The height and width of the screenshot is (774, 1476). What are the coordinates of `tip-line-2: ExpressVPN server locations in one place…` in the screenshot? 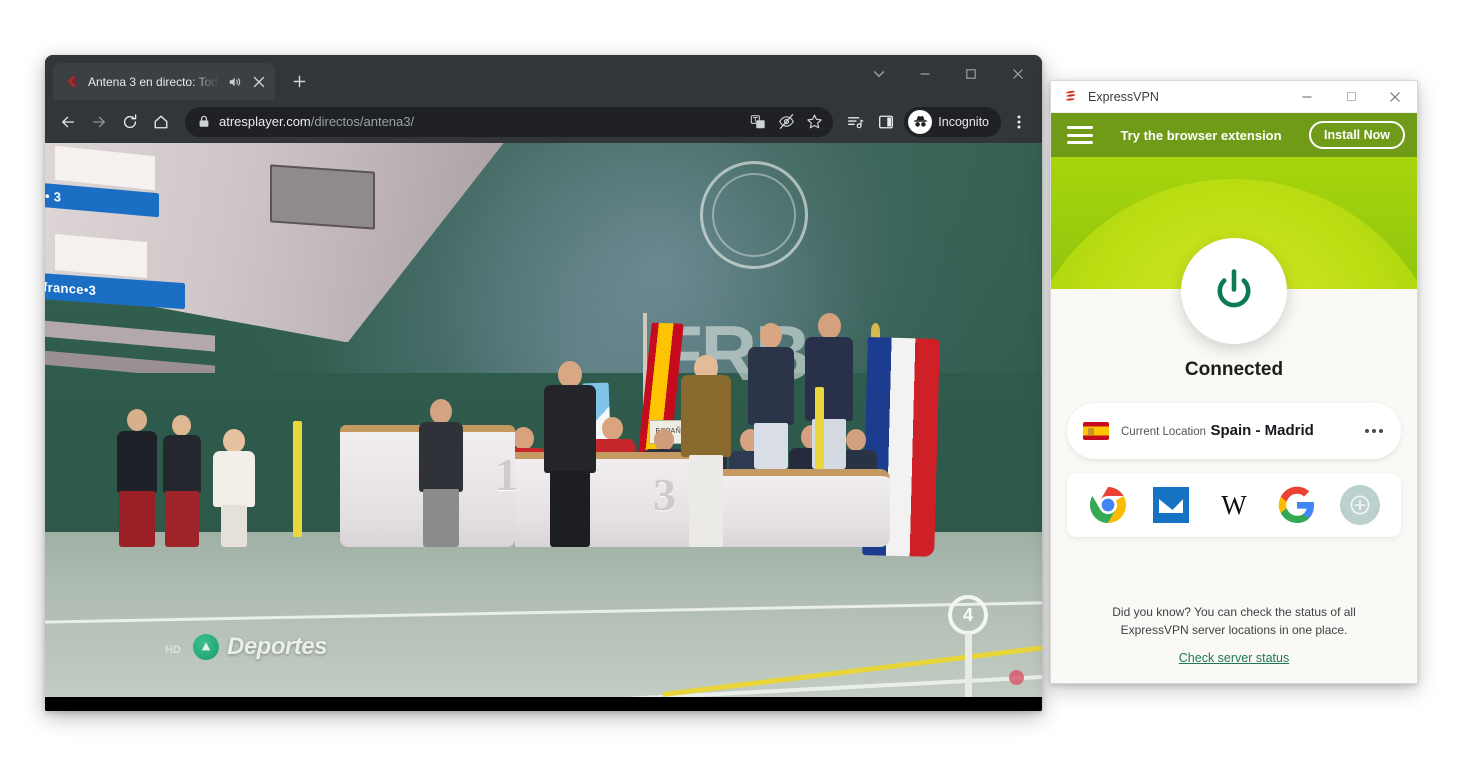 It's located at (1234, 630).